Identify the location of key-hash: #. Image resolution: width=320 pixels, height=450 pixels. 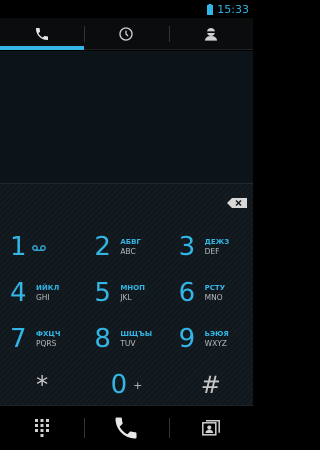
(211, 385).